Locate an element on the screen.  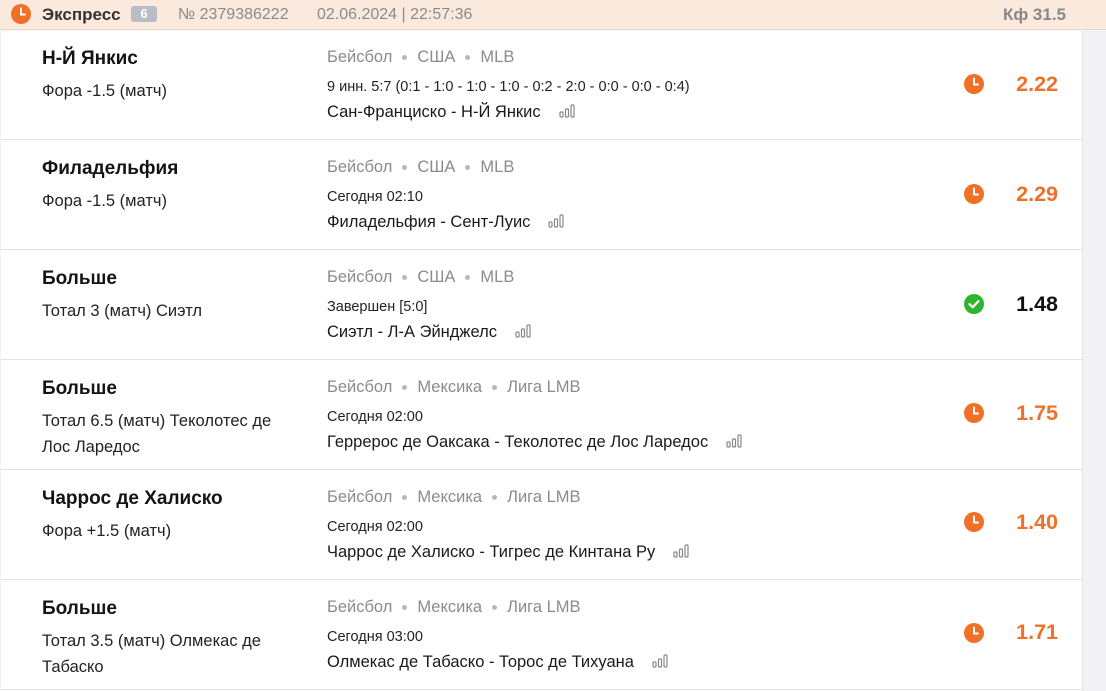
event-teams: Олмекас де Табаско - Торос де Тихуана is located at coordinates (497, 662).